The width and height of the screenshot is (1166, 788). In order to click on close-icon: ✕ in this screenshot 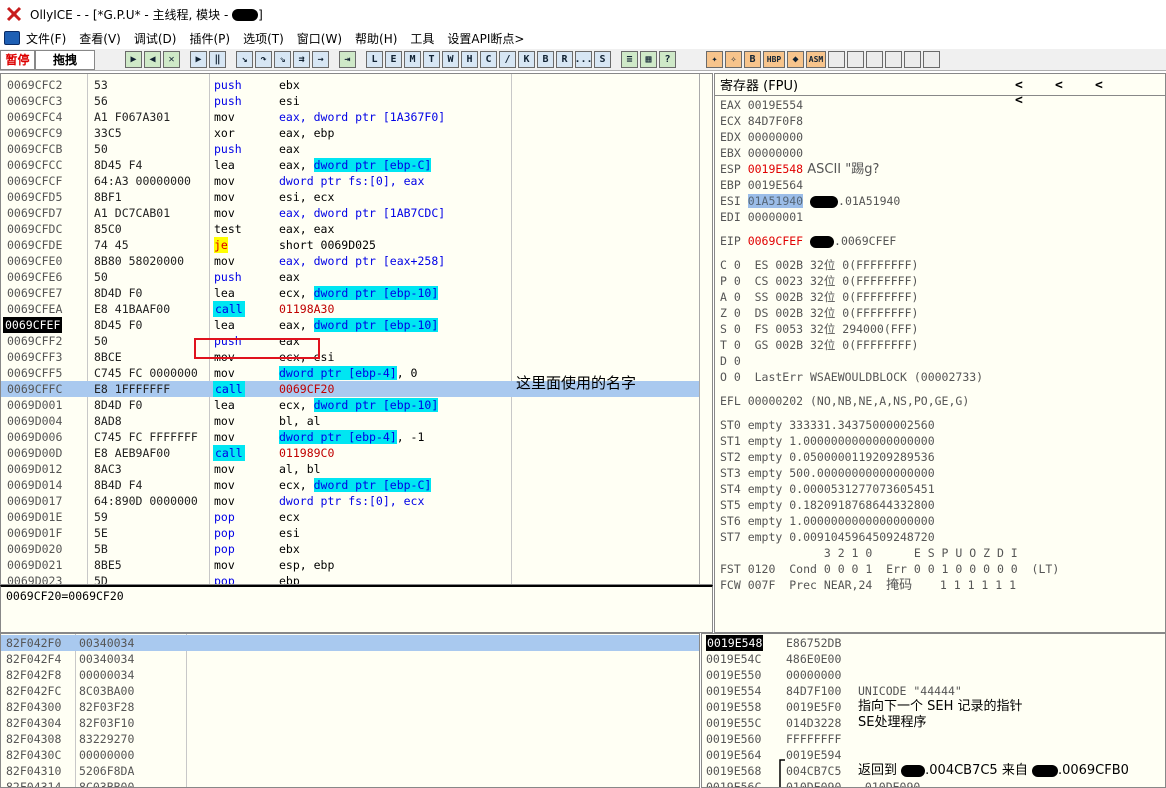, I will do `click(171, 59)`.